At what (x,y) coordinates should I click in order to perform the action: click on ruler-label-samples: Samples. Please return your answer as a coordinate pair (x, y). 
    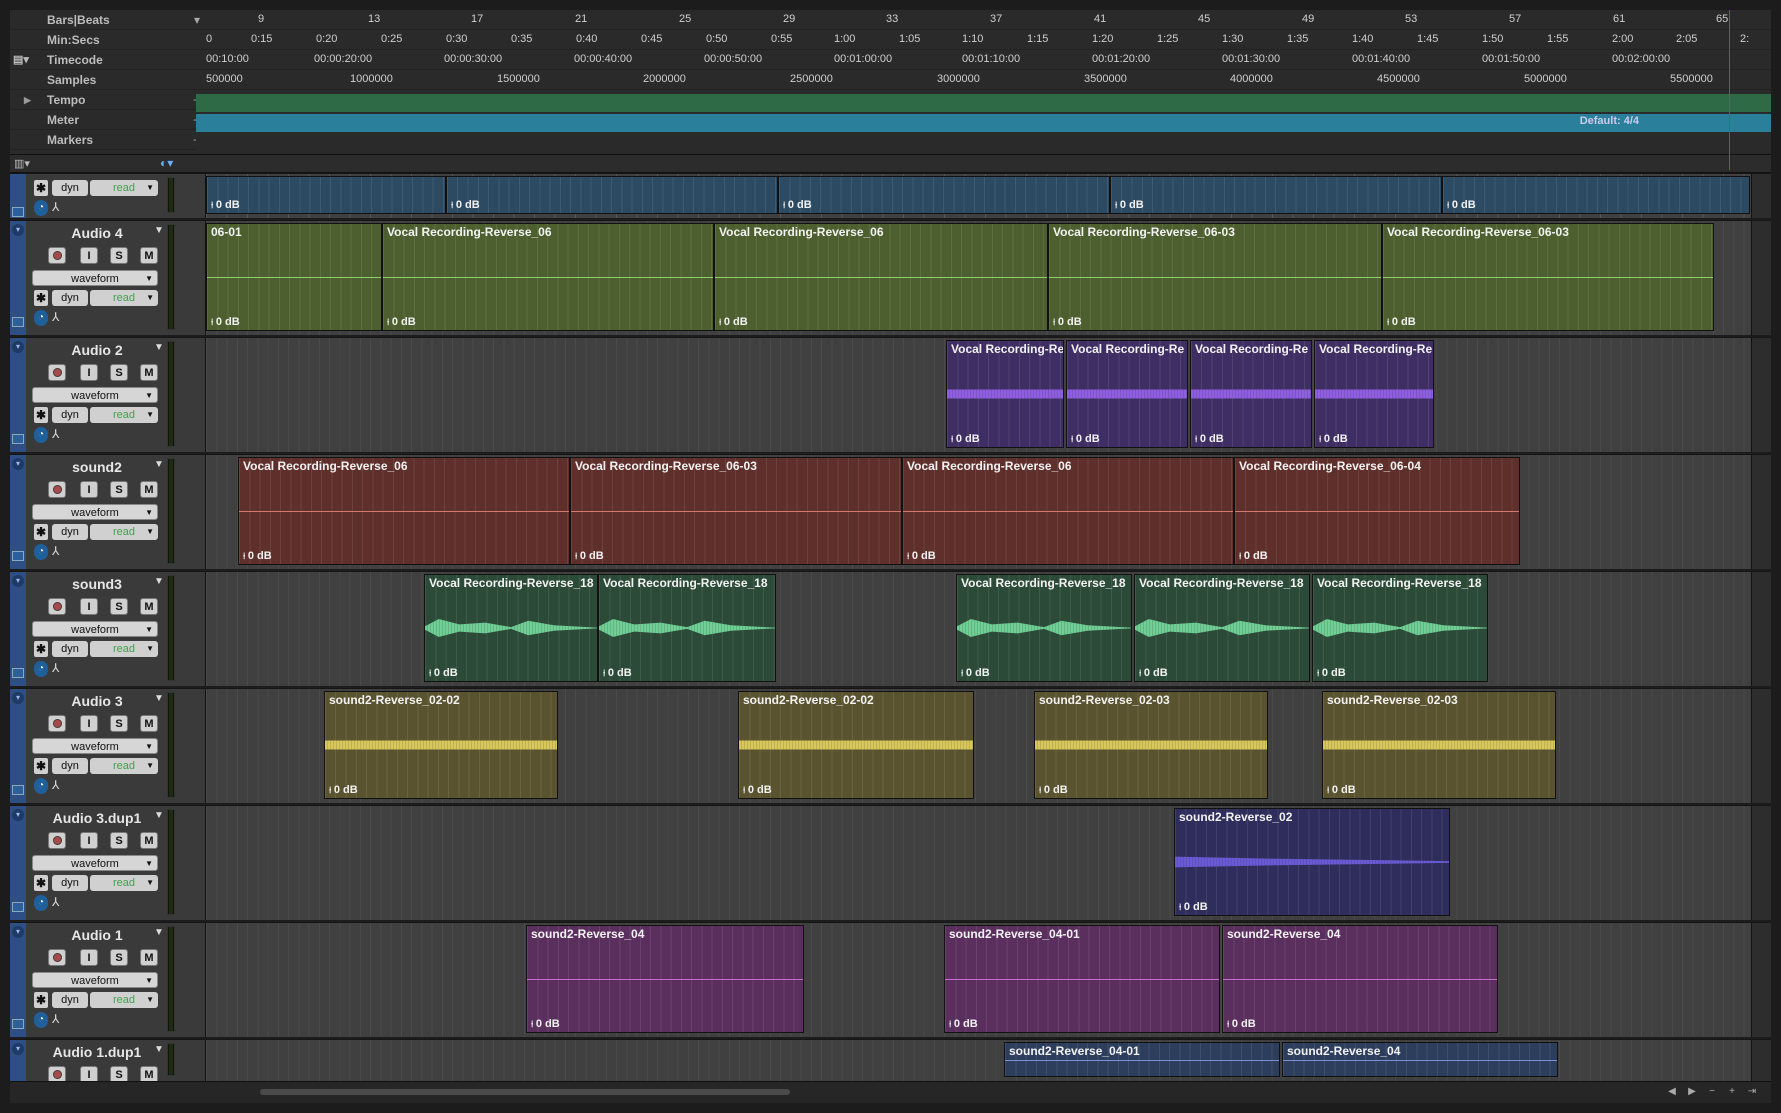
    Looking at the image, I should click on (108, 80).